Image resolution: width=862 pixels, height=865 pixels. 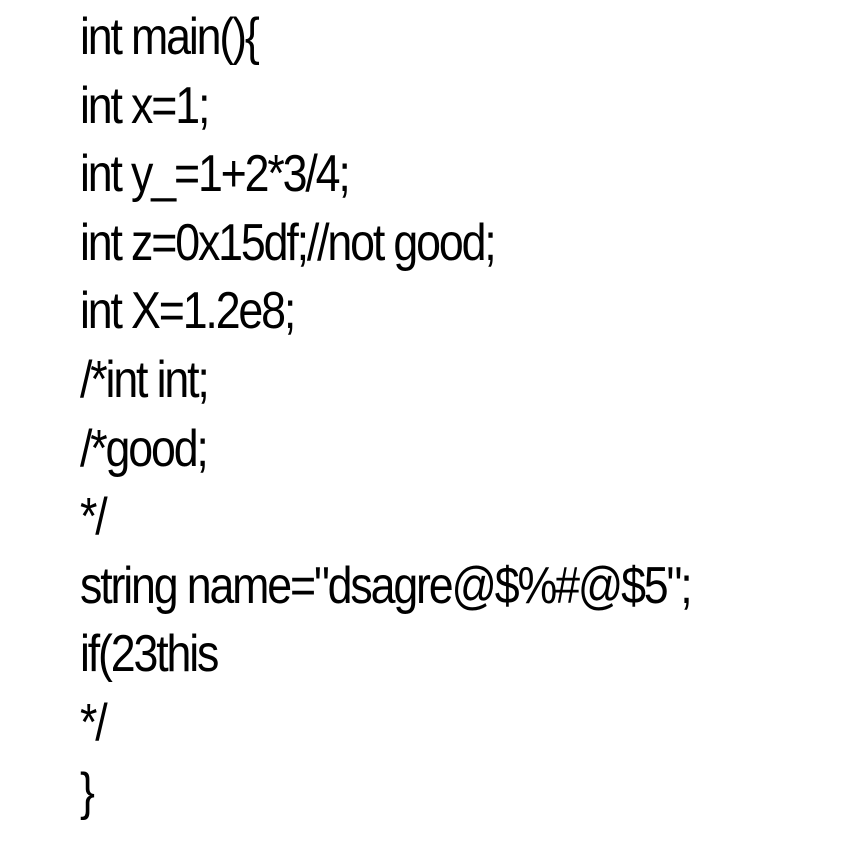 What do you see at coordinates (149, 654) in the screenshot?
I see `code-line-10: if(23this` at bounding box center [149, 654].